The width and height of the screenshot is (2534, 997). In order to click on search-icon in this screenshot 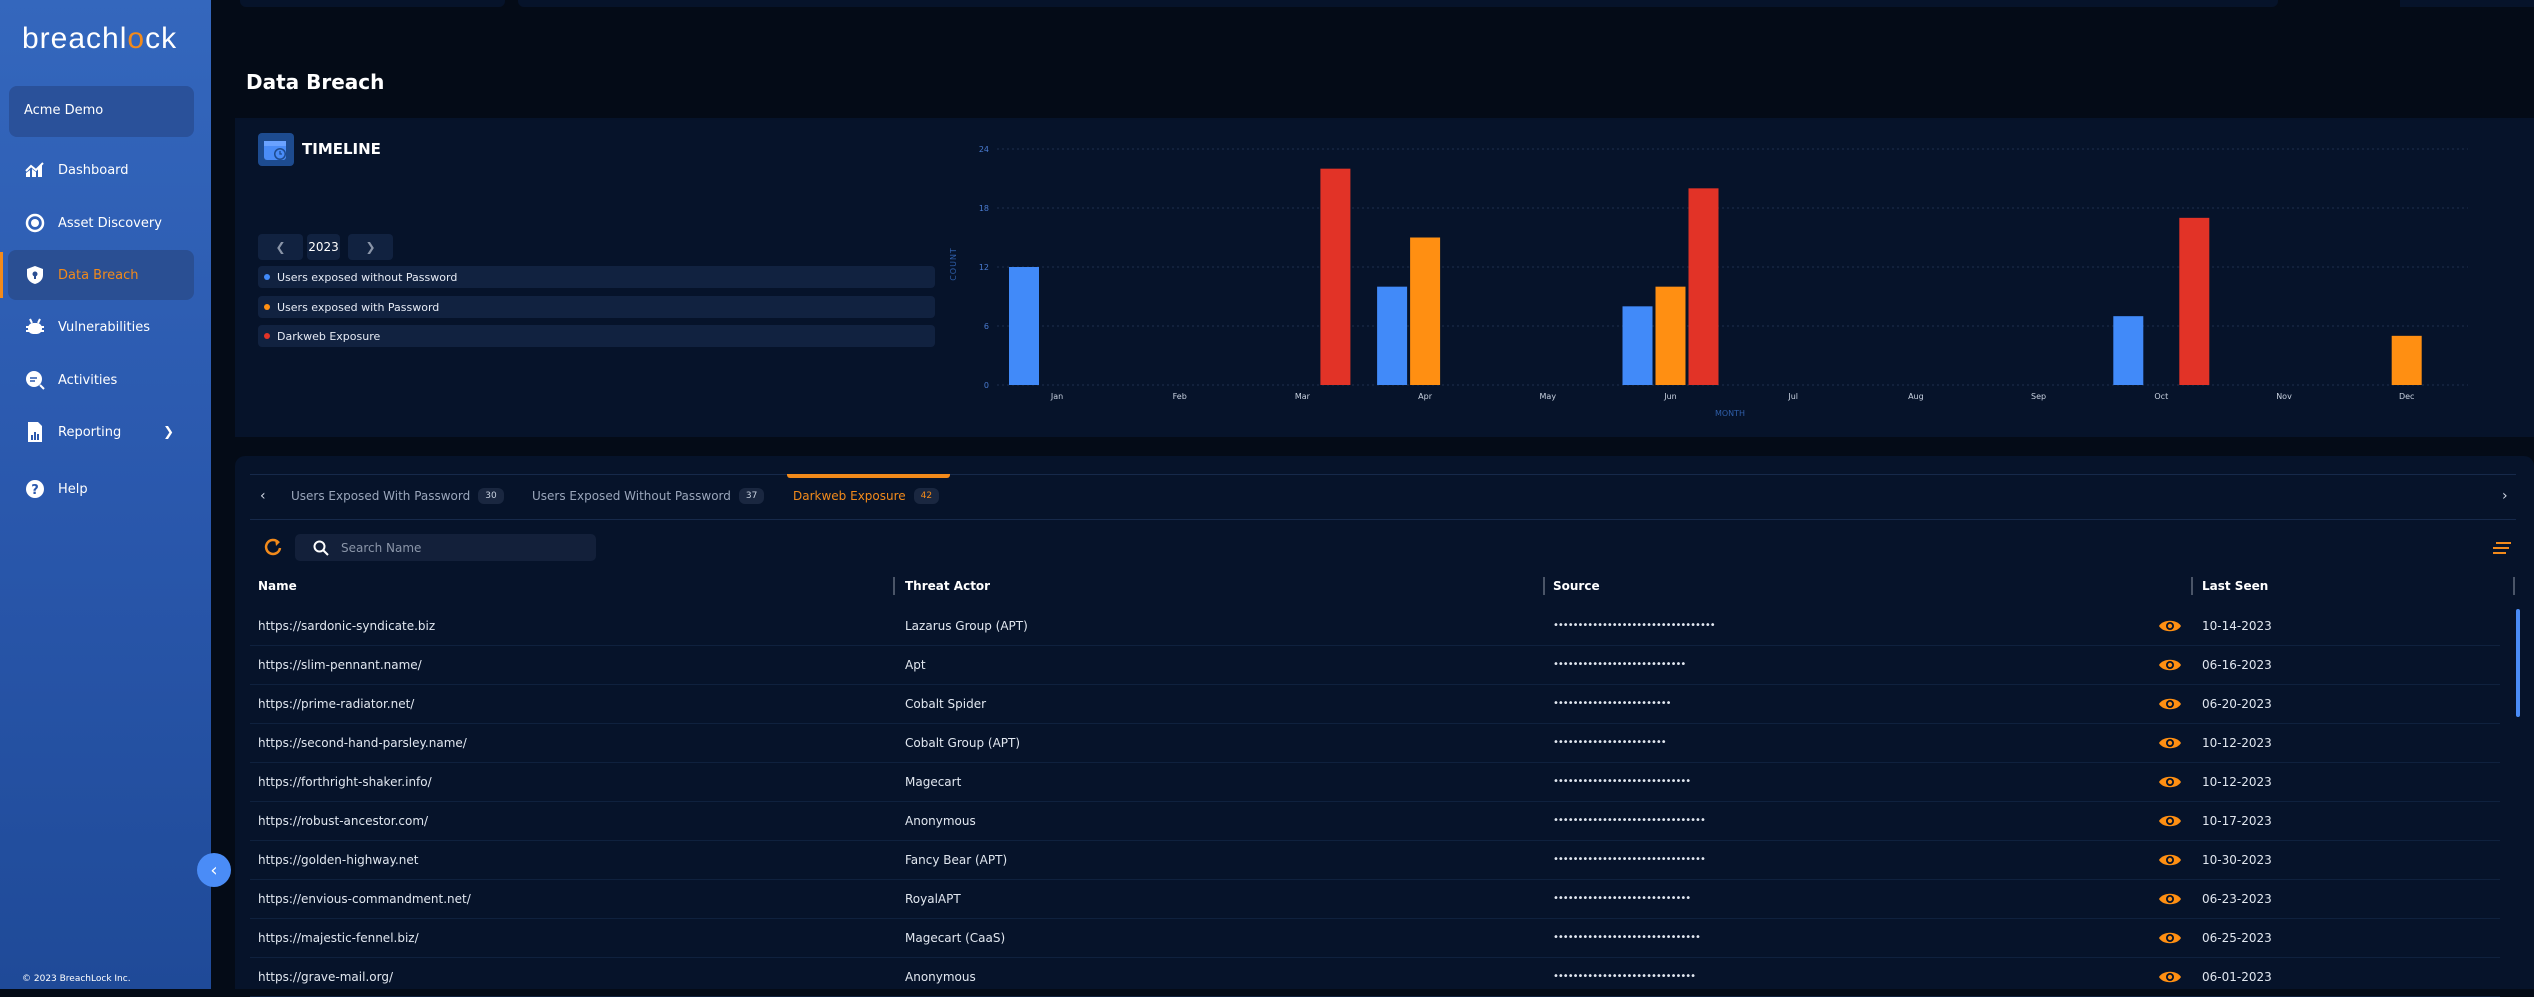, I will do `click(321, 548)`.